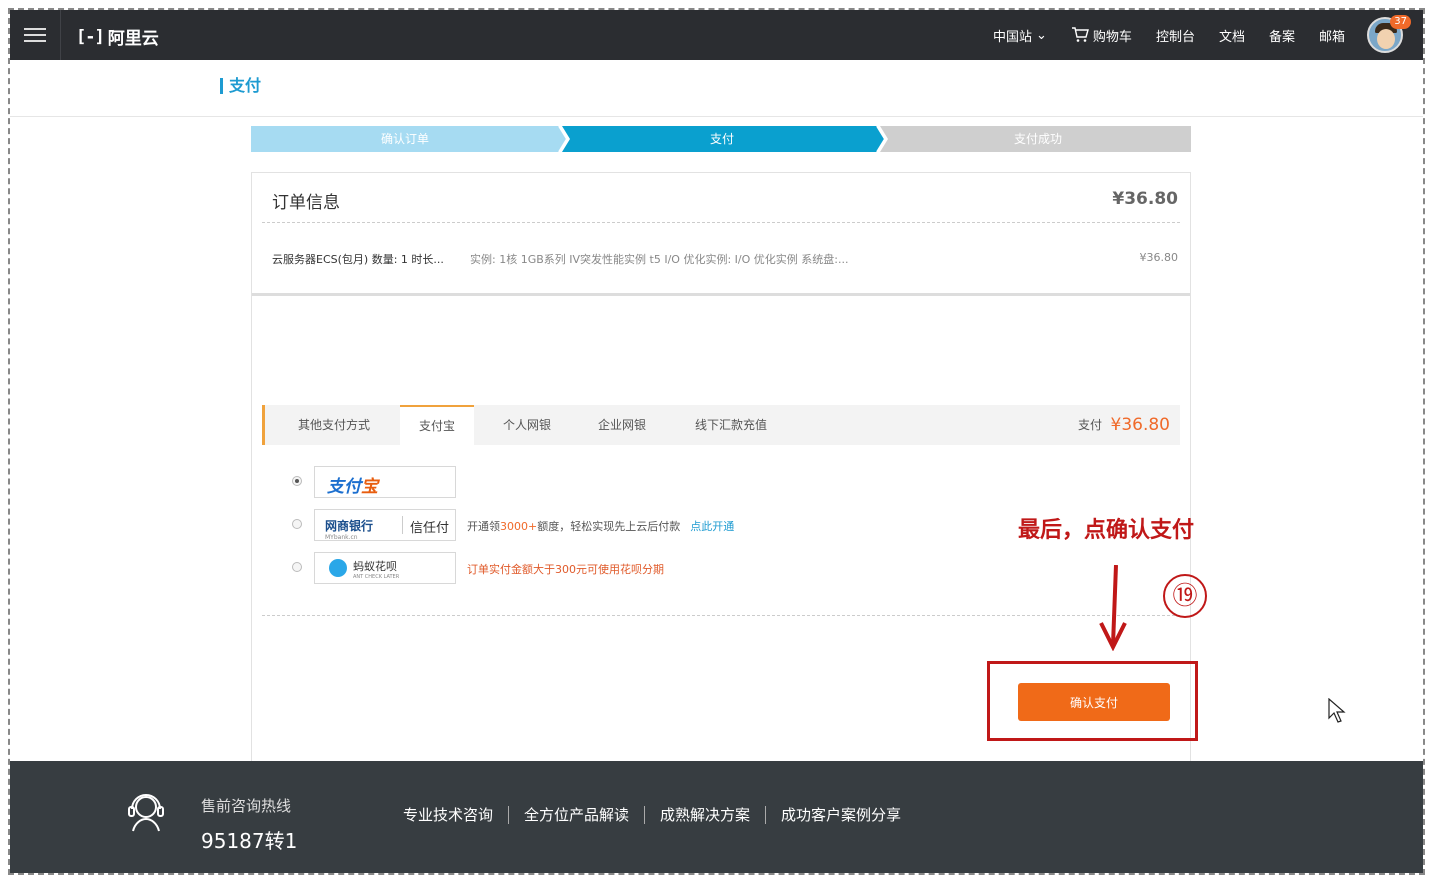  Describe the element at coordinates (1145, 199) in the screenshot. I see `order-total: ¥36.80` at that location.